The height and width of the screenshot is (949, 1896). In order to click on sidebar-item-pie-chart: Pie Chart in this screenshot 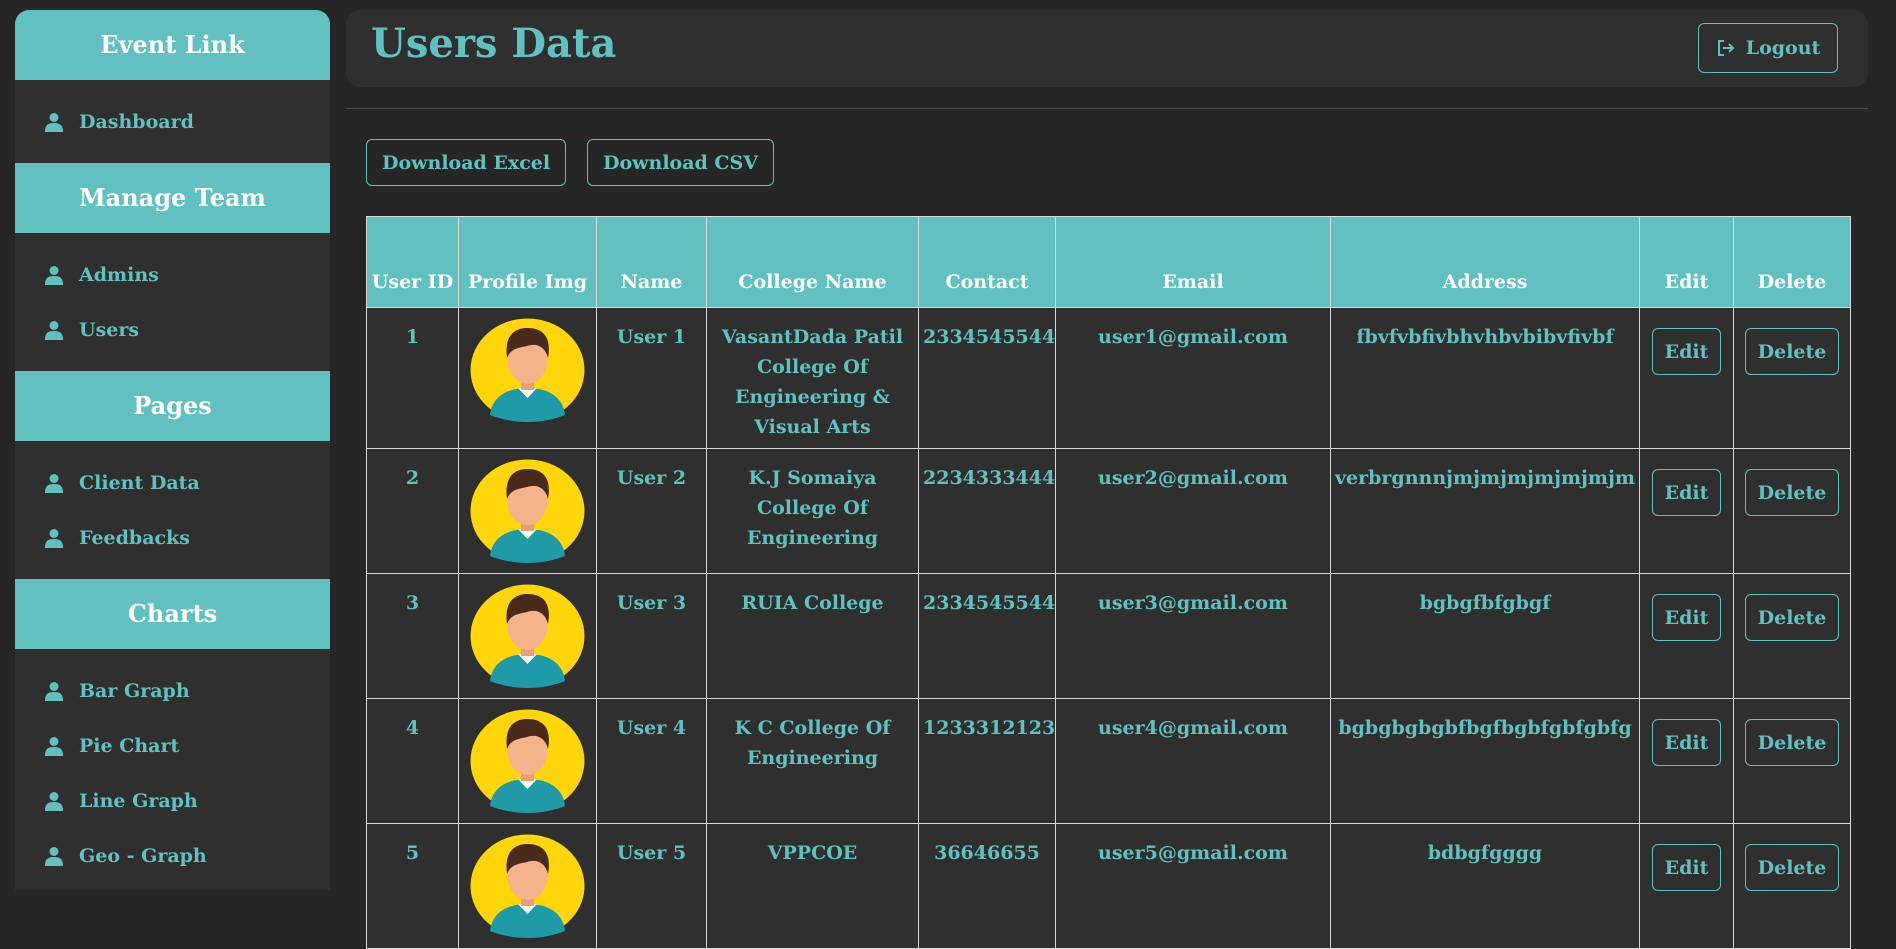, I will do `click(172, 745)`.